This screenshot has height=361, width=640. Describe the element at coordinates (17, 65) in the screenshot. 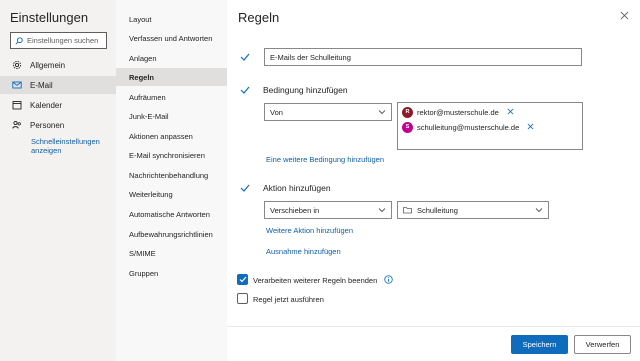

I see `gear-icon` at that location.